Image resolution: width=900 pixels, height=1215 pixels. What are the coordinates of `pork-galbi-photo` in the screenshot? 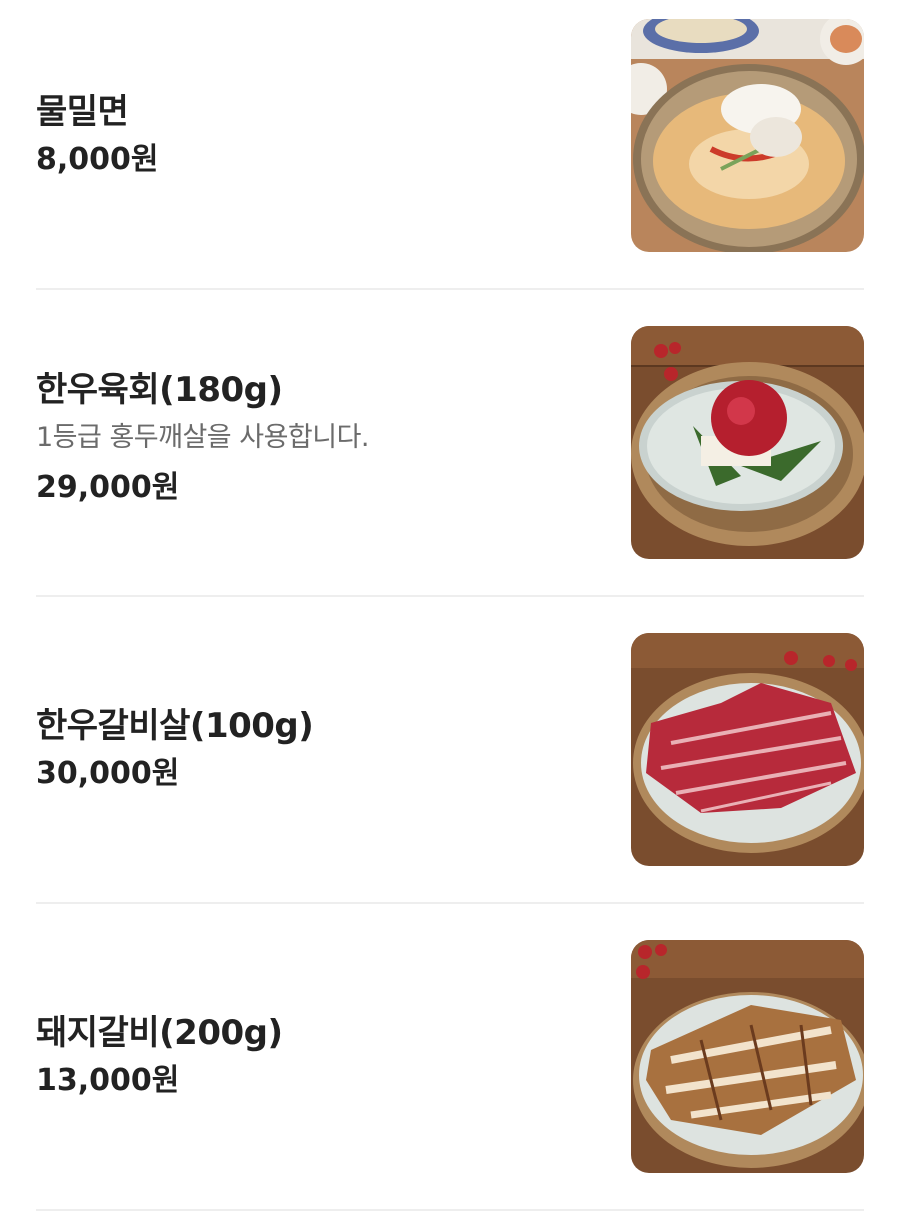 It's located at (747, 1056).